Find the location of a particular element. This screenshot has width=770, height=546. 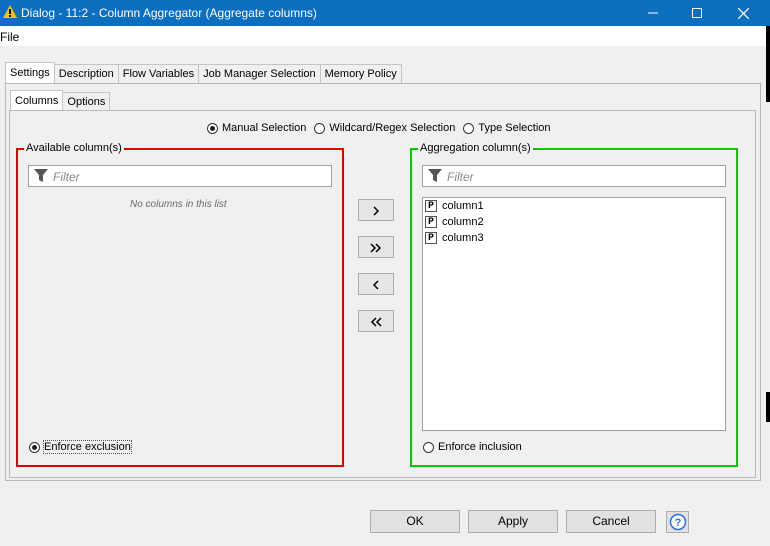

add-button is located at coordinates (376, 210).